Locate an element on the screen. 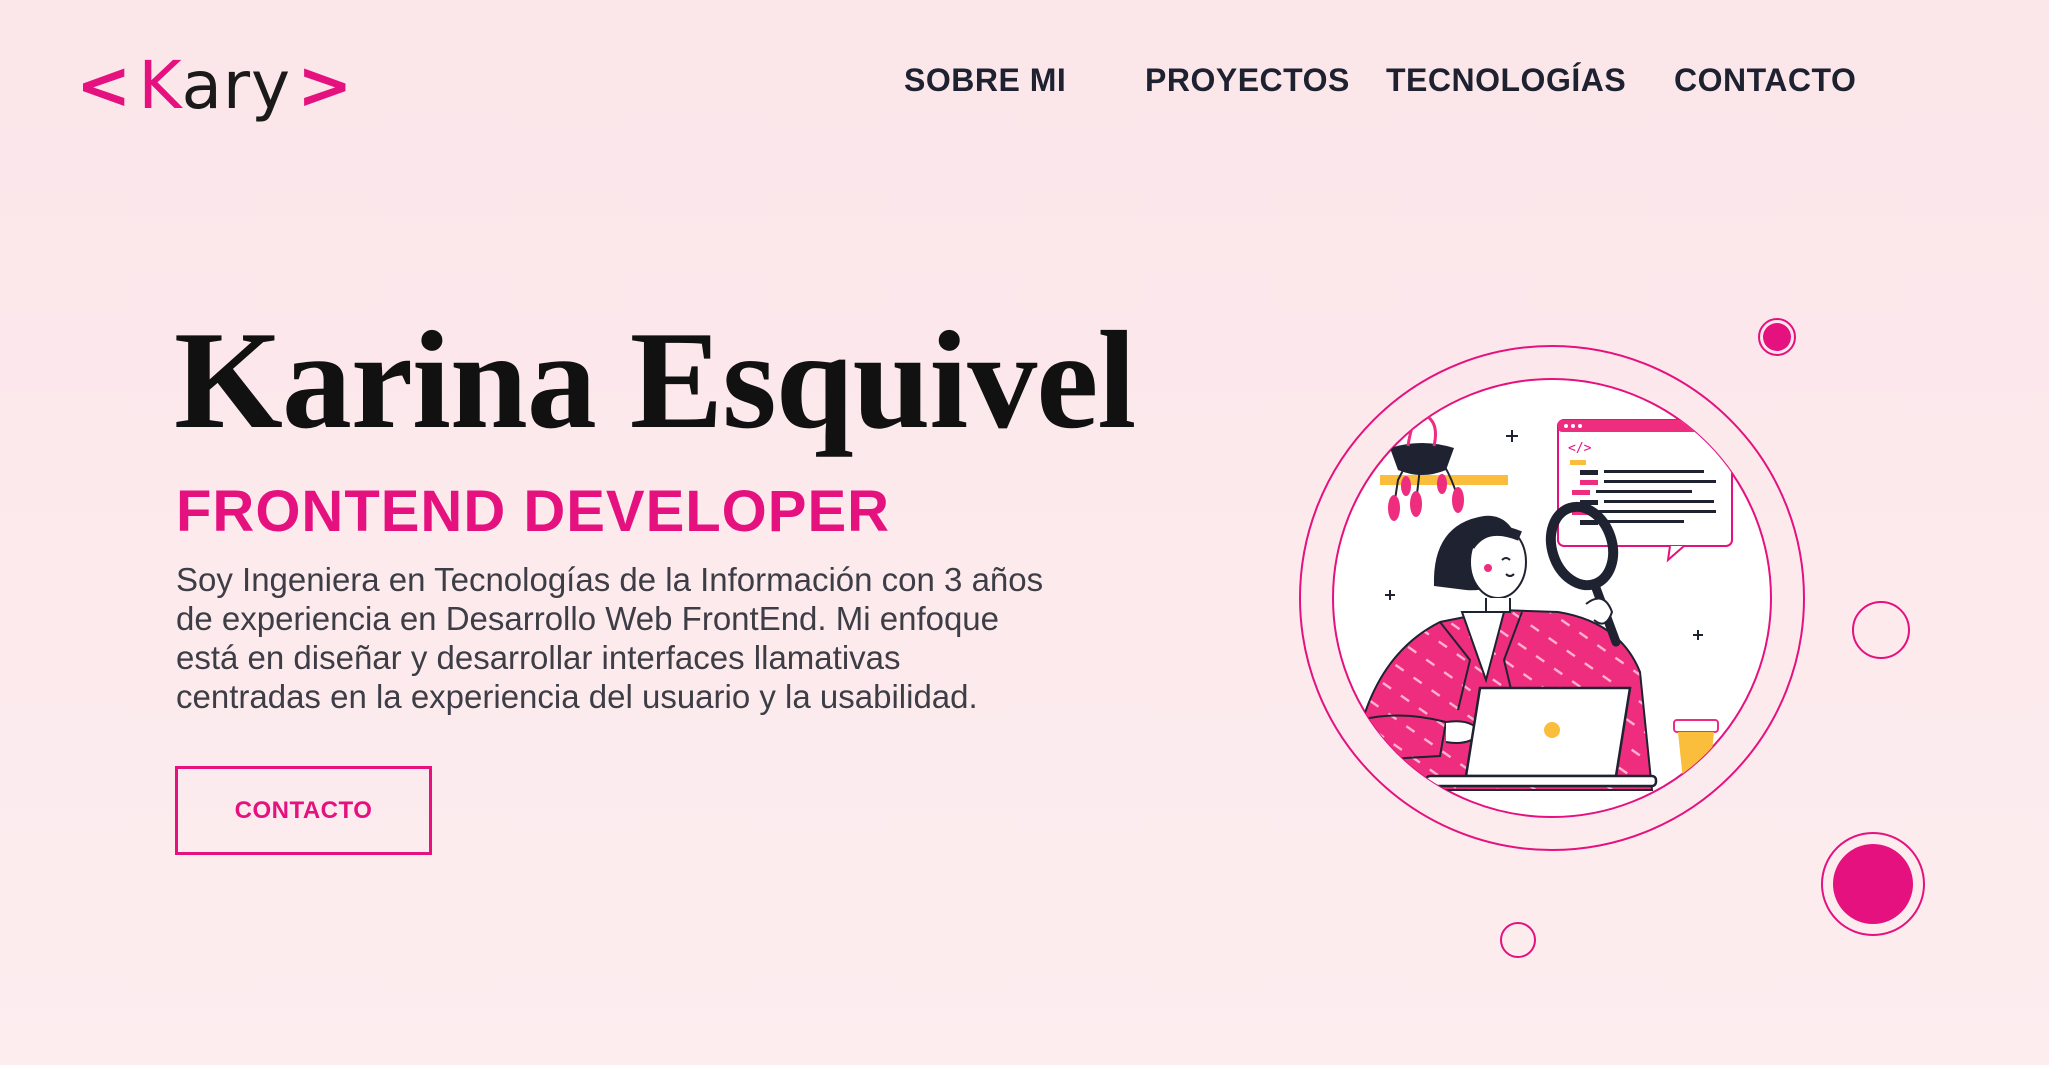 This screenshot has width=2049, height=1065. contact-button: CONTACTO is located at coordinates (303, 810).